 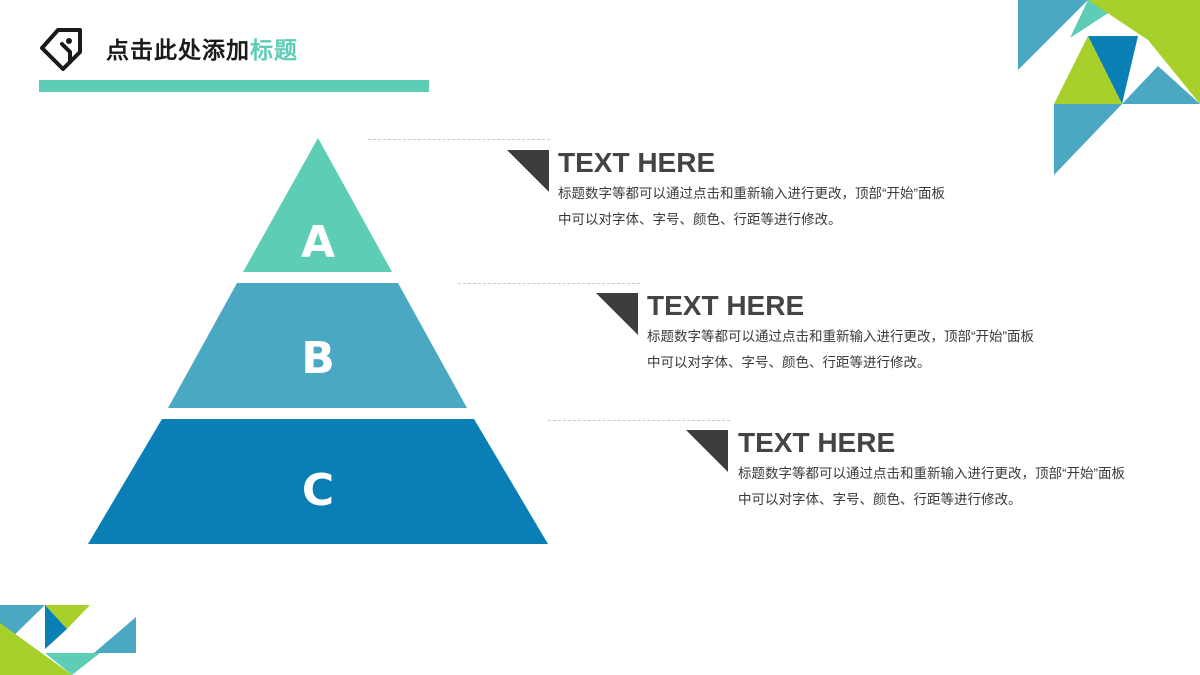 I want to click on corner-decoration-bottom-left, so click(x=68, y=640).